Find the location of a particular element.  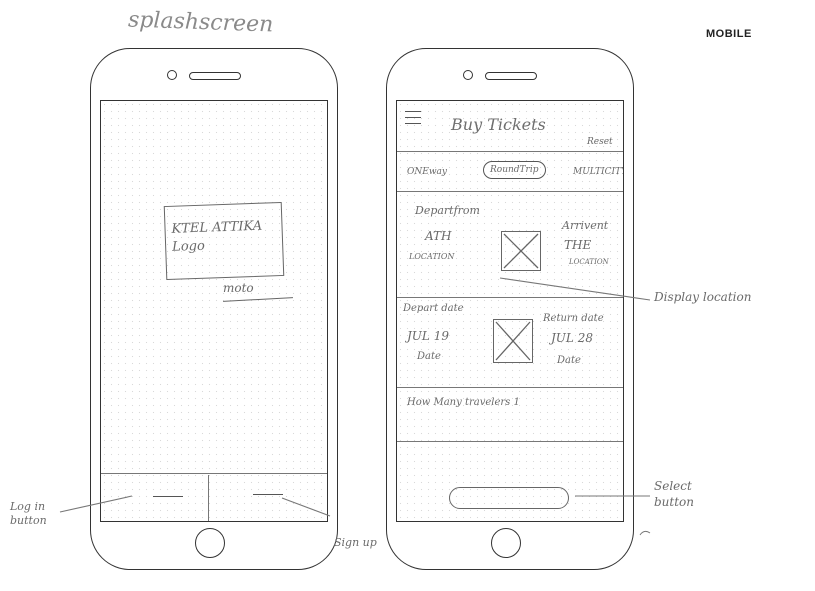

header-divider is located at coordinates (510, 151).